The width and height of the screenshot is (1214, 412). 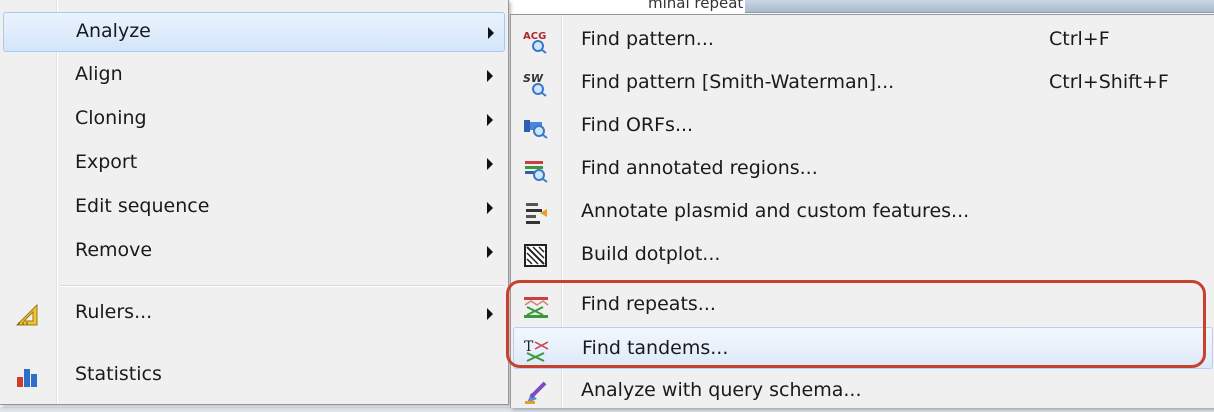 I want to click on menu-item-label: Remove, so click(x=114, y=250).